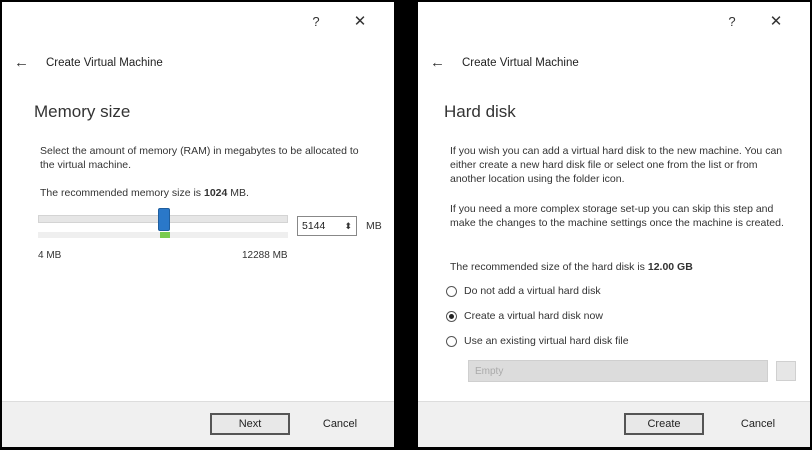  What do you see at coordinates (664, 424) in the screenshot?
I see `create-button: Create` at bounding box center [664, 424].